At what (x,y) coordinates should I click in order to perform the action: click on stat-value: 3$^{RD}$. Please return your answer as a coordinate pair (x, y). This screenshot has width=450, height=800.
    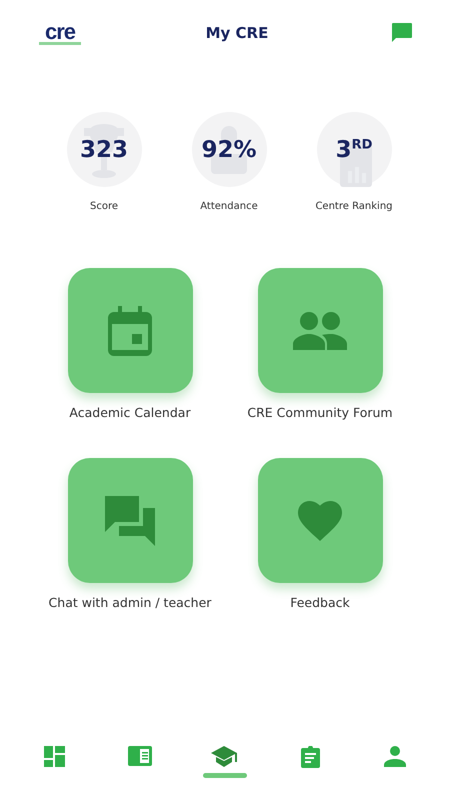
    Looking at the image, I should click on (354, 149).